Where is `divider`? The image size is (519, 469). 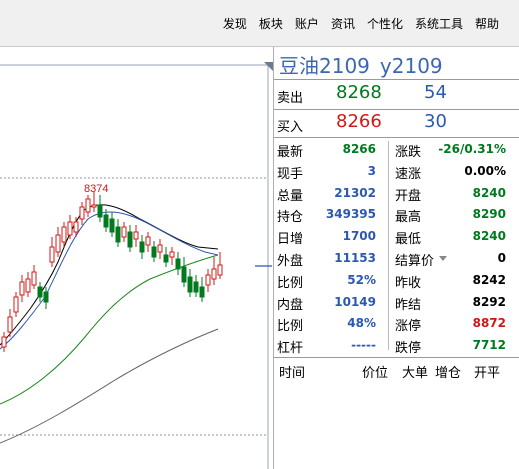
divider is located at coordinates (396, 357).